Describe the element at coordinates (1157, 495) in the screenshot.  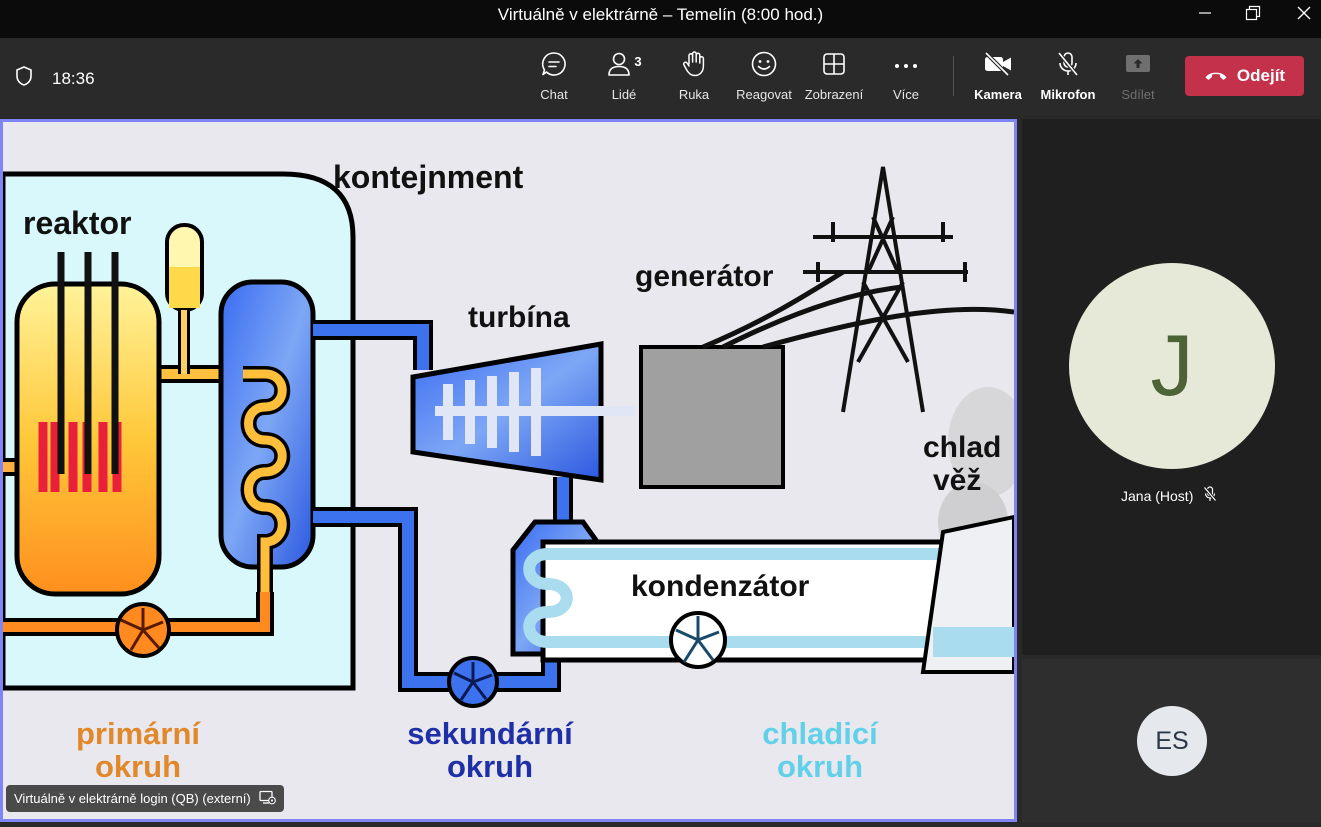
I see `participant-name: Jana (Host)` at that location.